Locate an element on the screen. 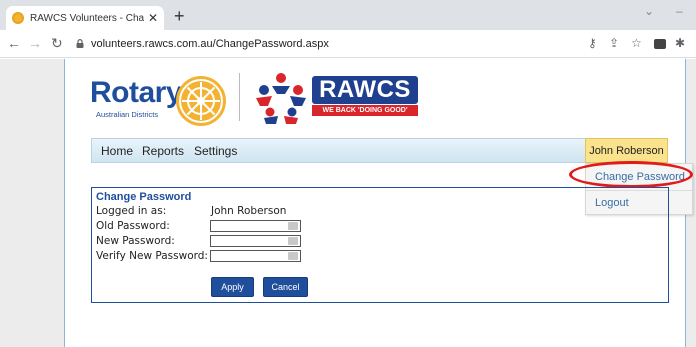  apply-button: Apply is located at coordinates (232, 287).